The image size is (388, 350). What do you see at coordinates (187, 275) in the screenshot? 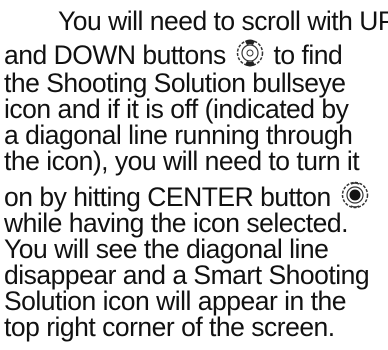
I see `text-line-10: disappear and a Smart Shooting` at bounding box center [187, 275].